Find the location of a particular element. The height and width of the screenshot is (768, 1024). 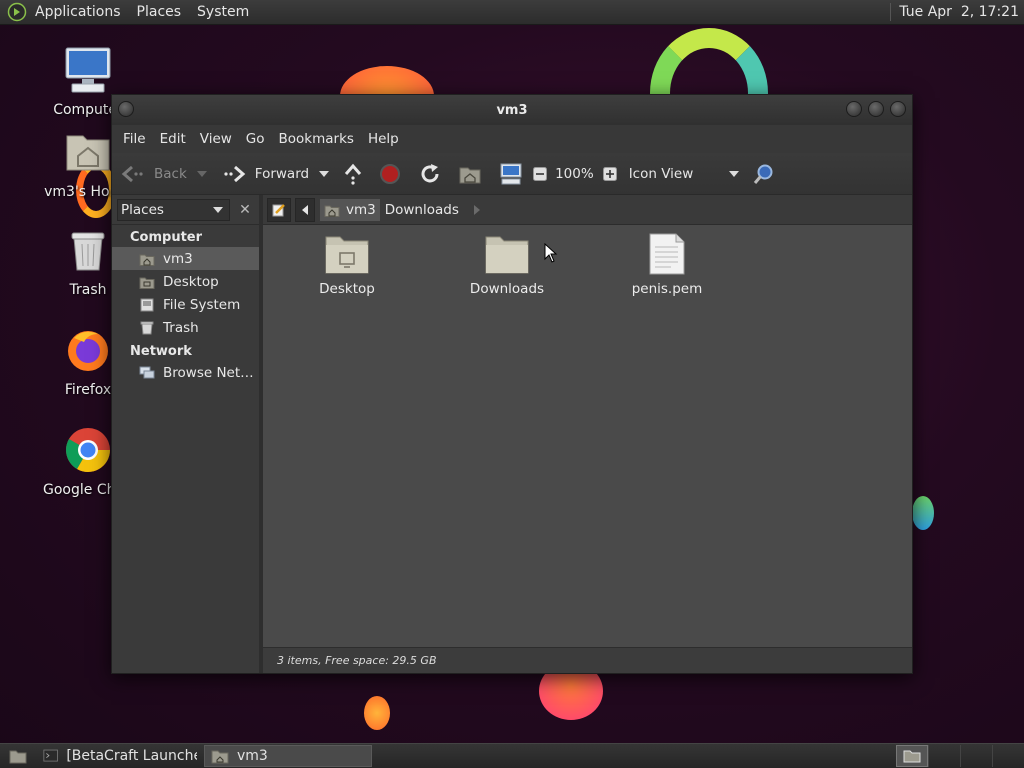

back-arrow-icon is located at coordinates (132, 173).